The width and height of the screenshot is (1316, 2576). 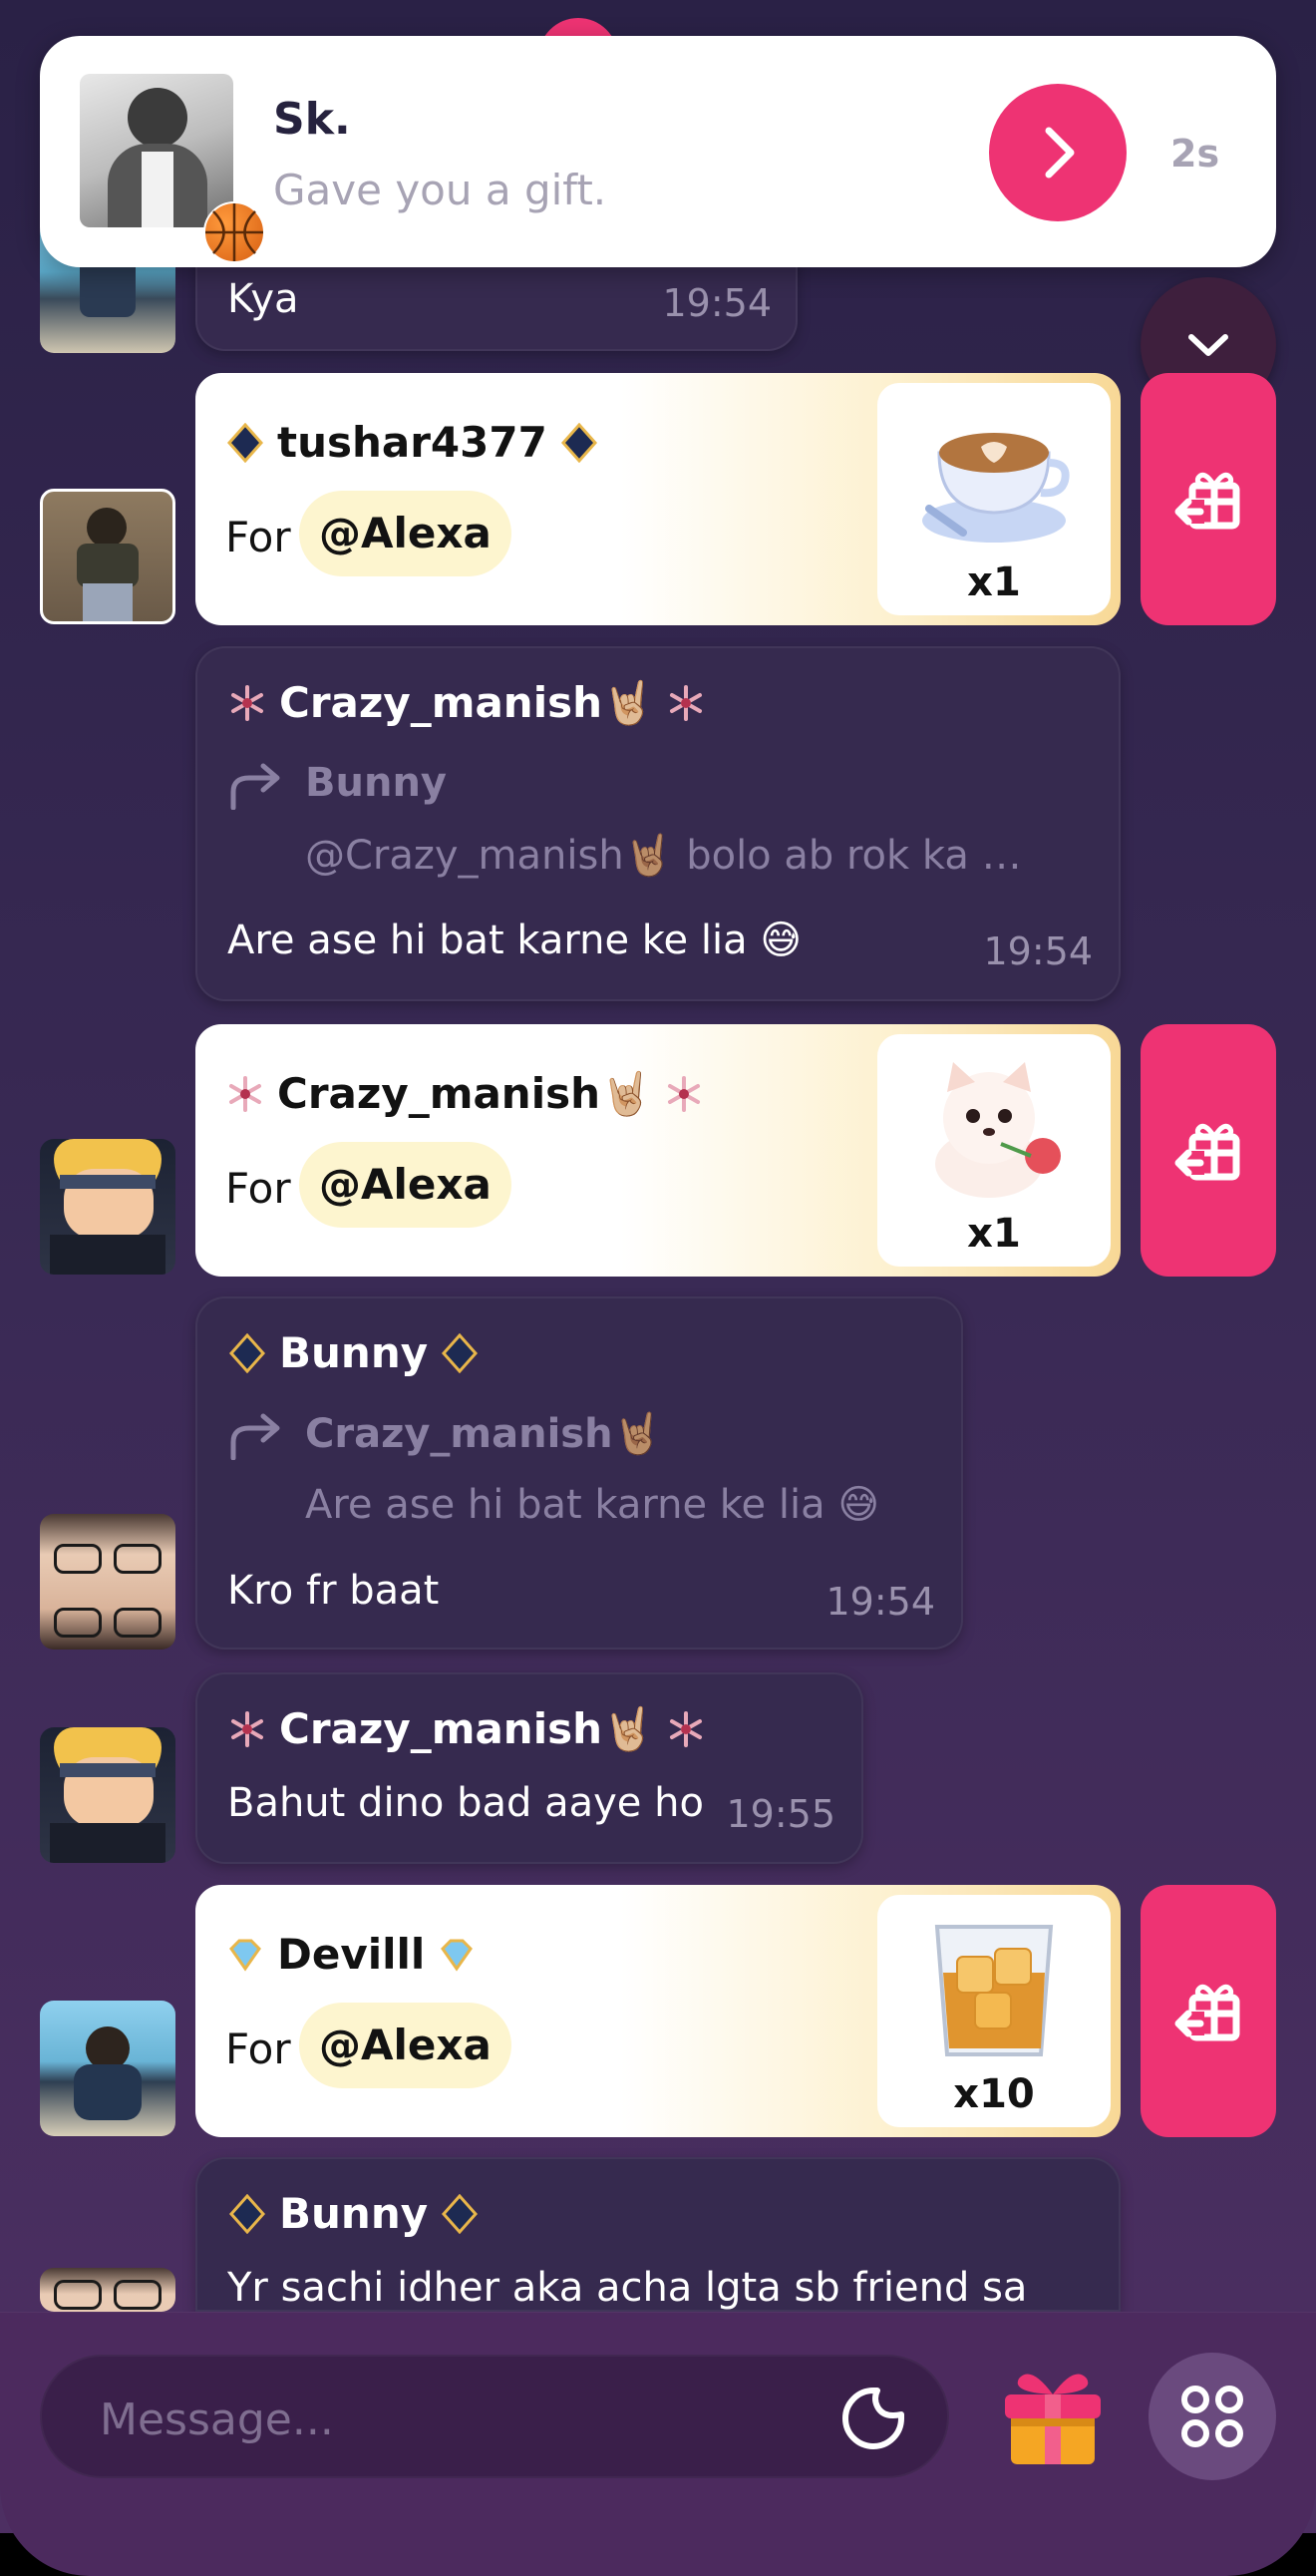 I want to click on message-time: 19:55, so click(x=781, y=1814).